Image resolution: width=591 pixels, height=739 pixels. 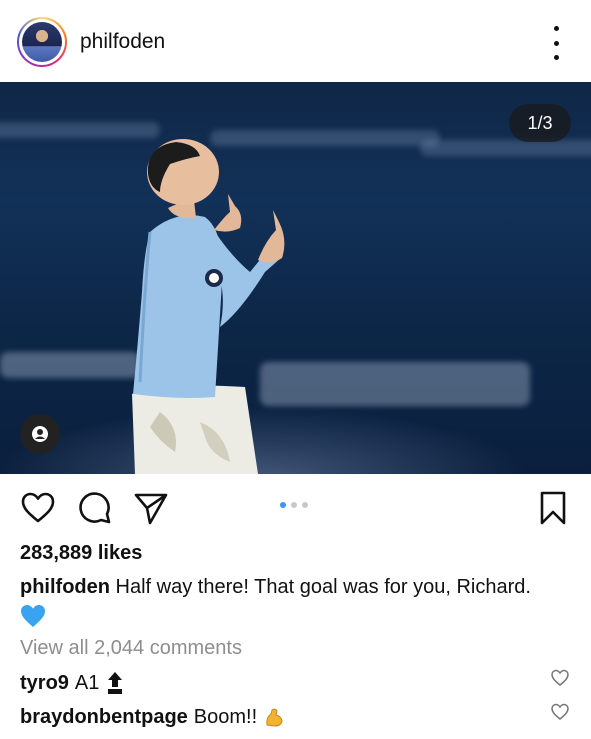 What do you see at coordinates (540, 123) in the screenshot?
I see `image-counter: 1/3` at bounding box center [540, 123].